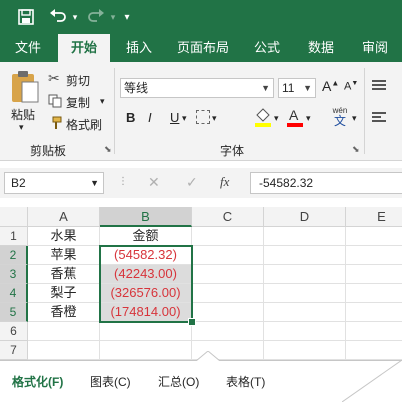  I want to click on cell-d6, so click(305, 331).